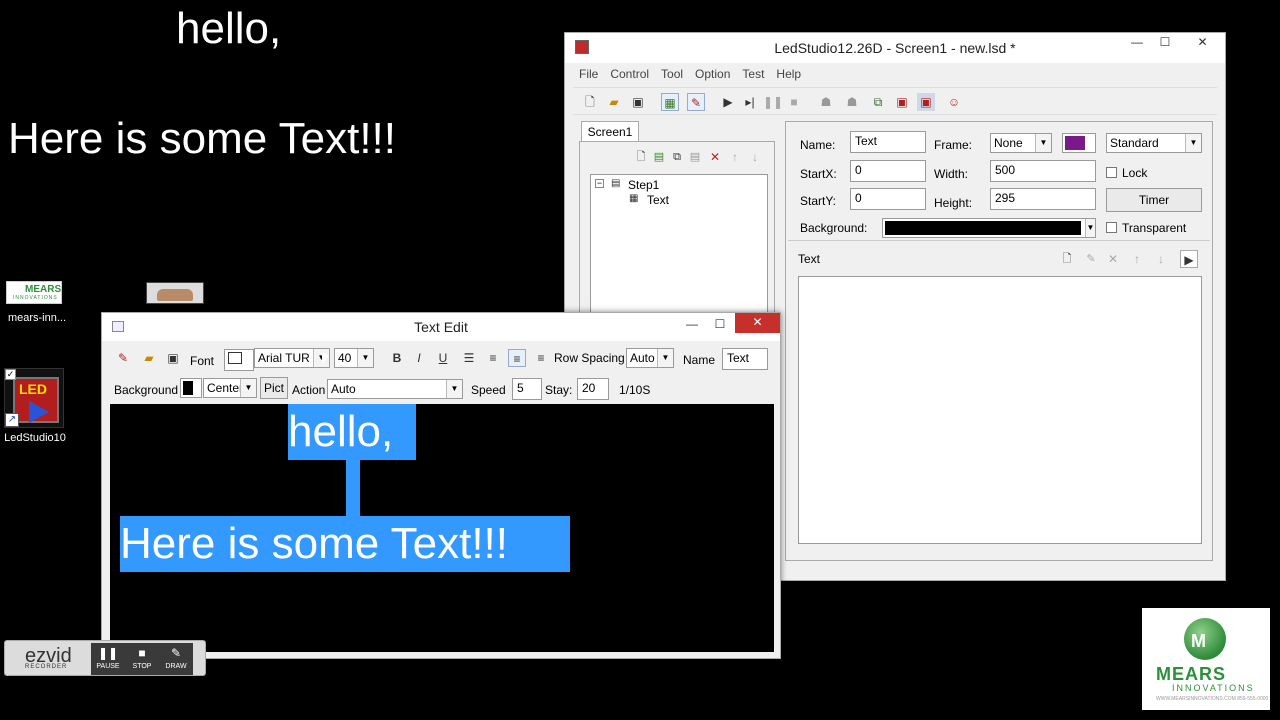  What do you see at coordinates (239, 360) in the screenshot?
I see `font-color-picker` at bounding box center [239, 360].